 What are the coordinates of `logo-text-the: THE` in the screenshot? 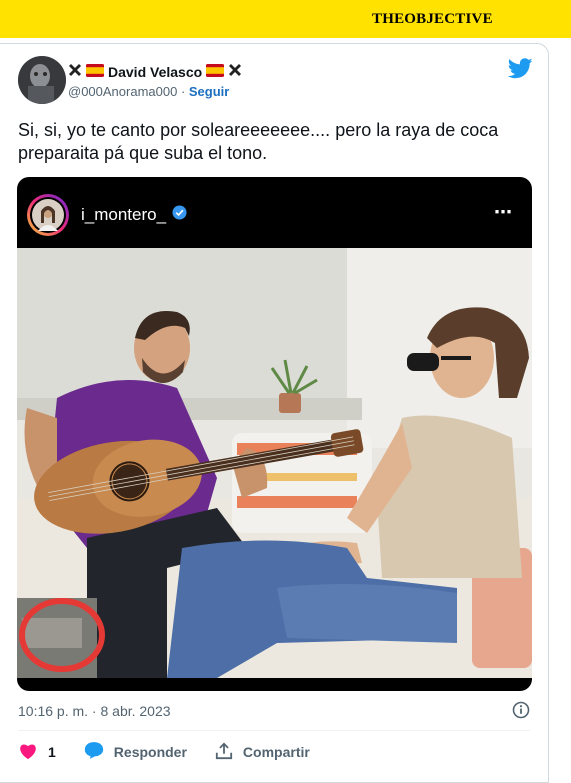 It's located at (388, 19).